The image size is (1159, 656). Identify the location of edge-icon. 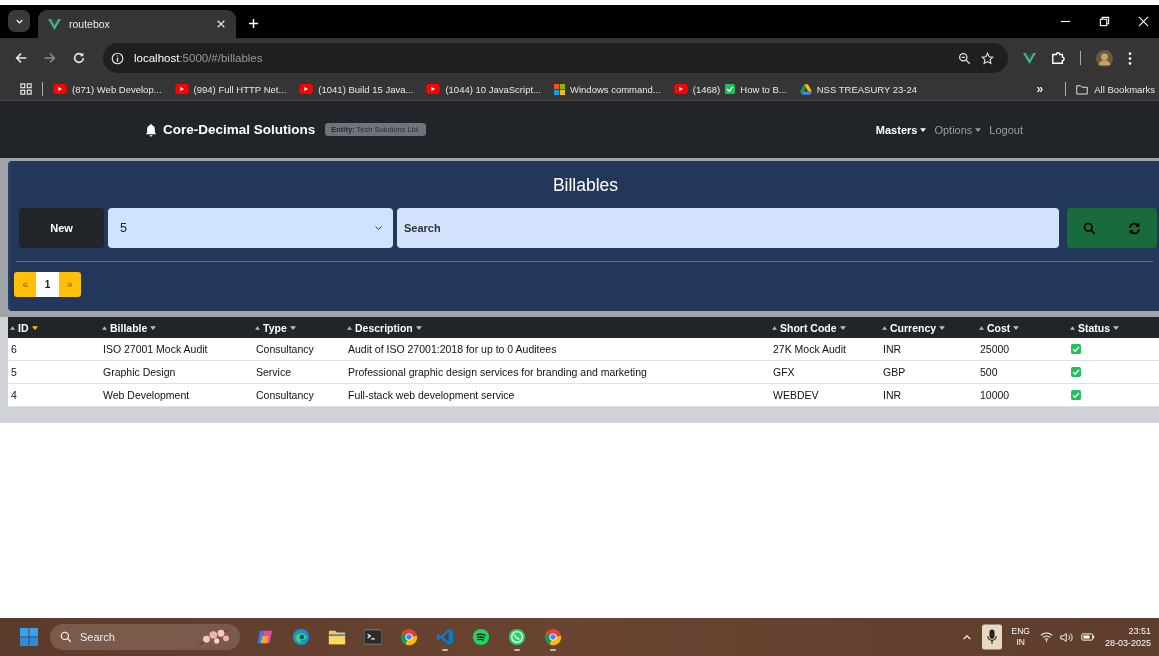
(301, 637).